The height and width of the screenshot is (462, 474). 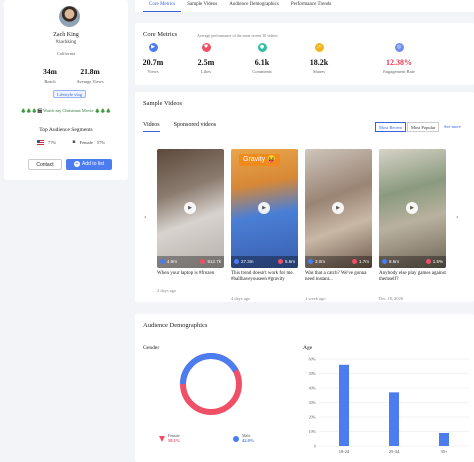 I want to click on add-to-list-button: + Add to list, so click(x=89, y=164).